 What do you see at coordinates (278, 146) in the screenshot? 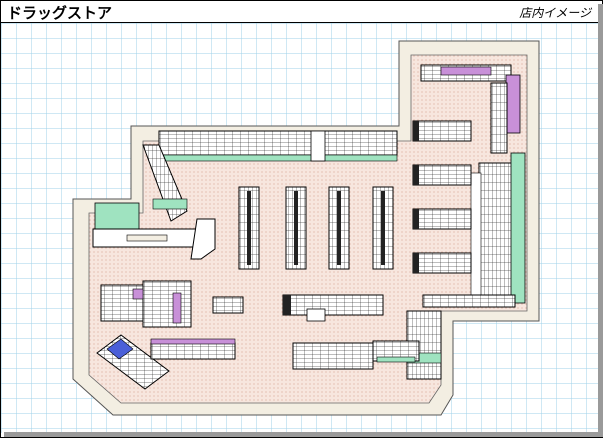
I see `wall-shelf-top` at bounding box center [278, 146].